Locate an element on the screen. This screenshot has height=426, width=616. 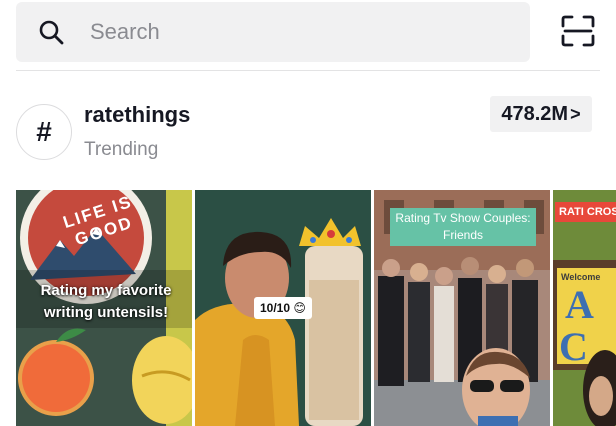
hashtag-icon: # is located at coordinates (44, 131).